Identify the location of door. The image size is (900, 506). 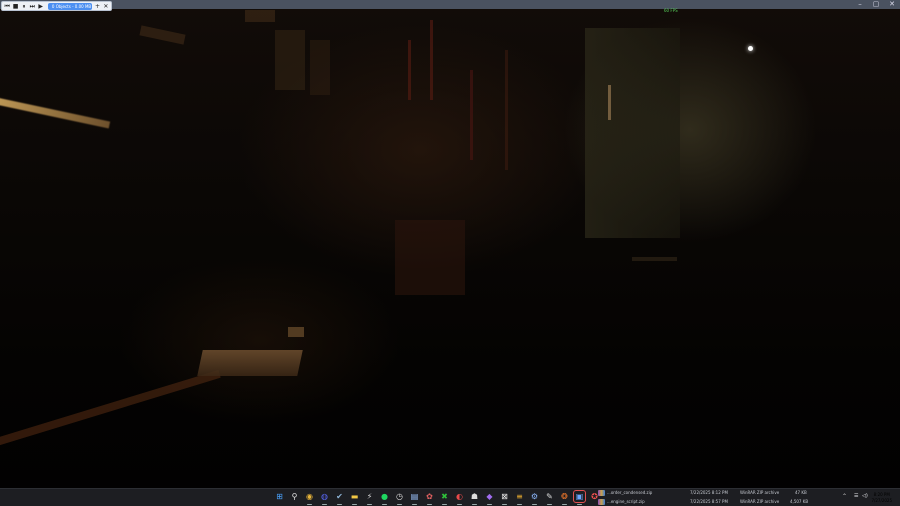
(632, 133).